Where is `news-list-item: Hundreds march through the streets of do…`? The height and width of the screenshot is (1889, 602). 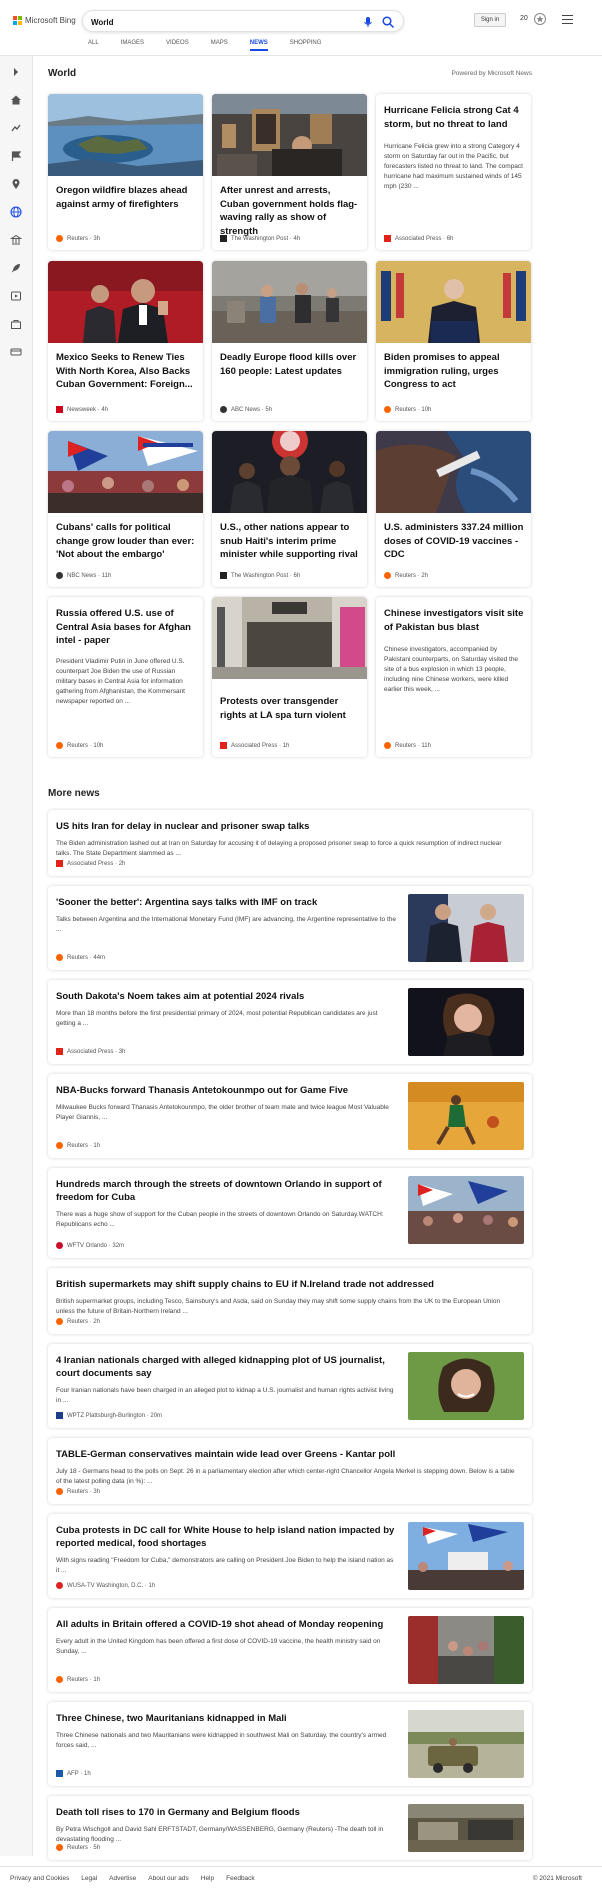 news-list-item: Hundreds march through the streets of do… is located at coordinates (290, 1213).